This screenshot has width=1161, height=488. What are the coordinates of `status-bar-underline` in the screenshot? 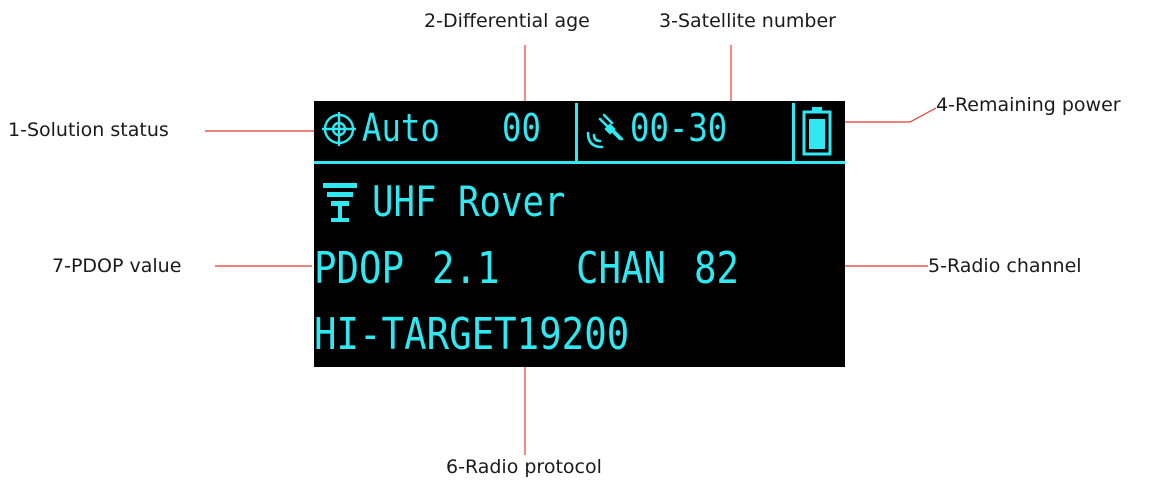 It's located at (579, 162).